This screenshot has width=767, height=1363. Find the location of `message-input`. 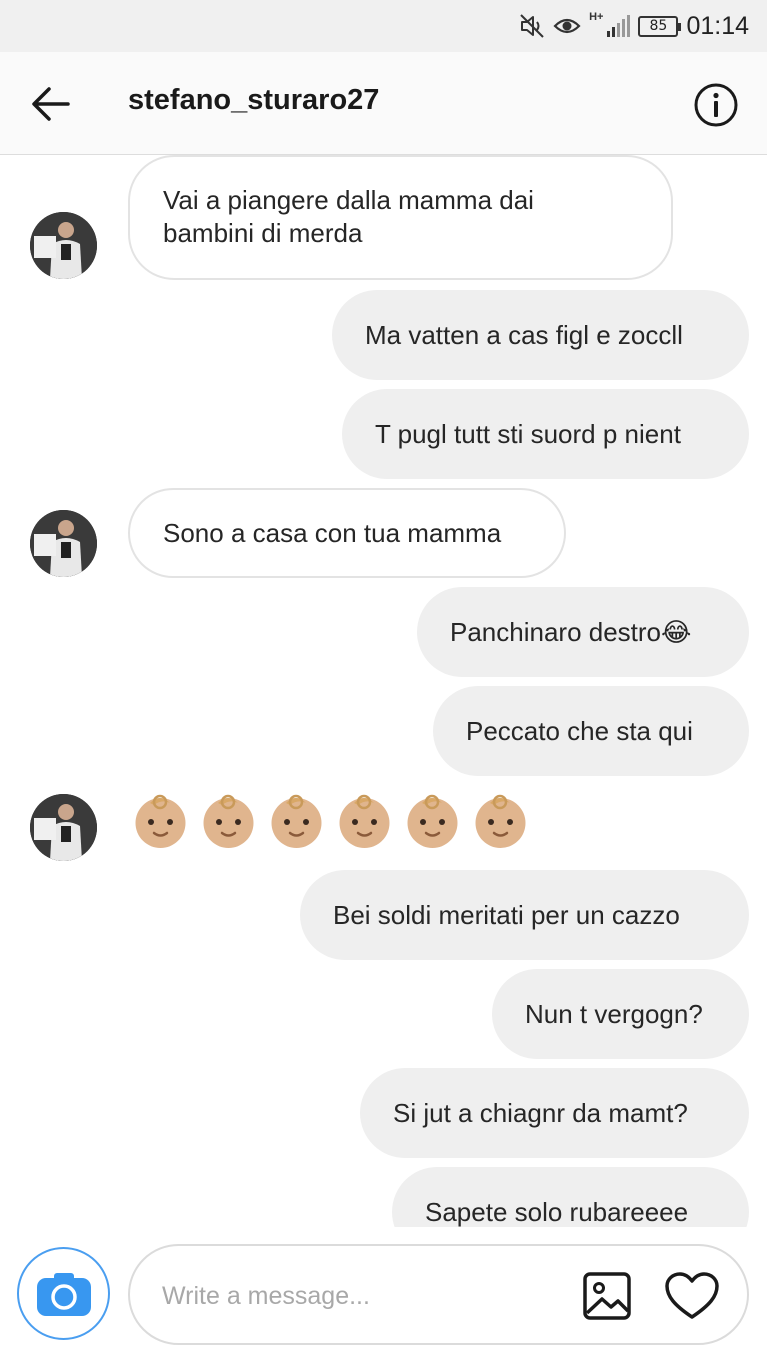

message-input is located at coordinates (362, 1296).